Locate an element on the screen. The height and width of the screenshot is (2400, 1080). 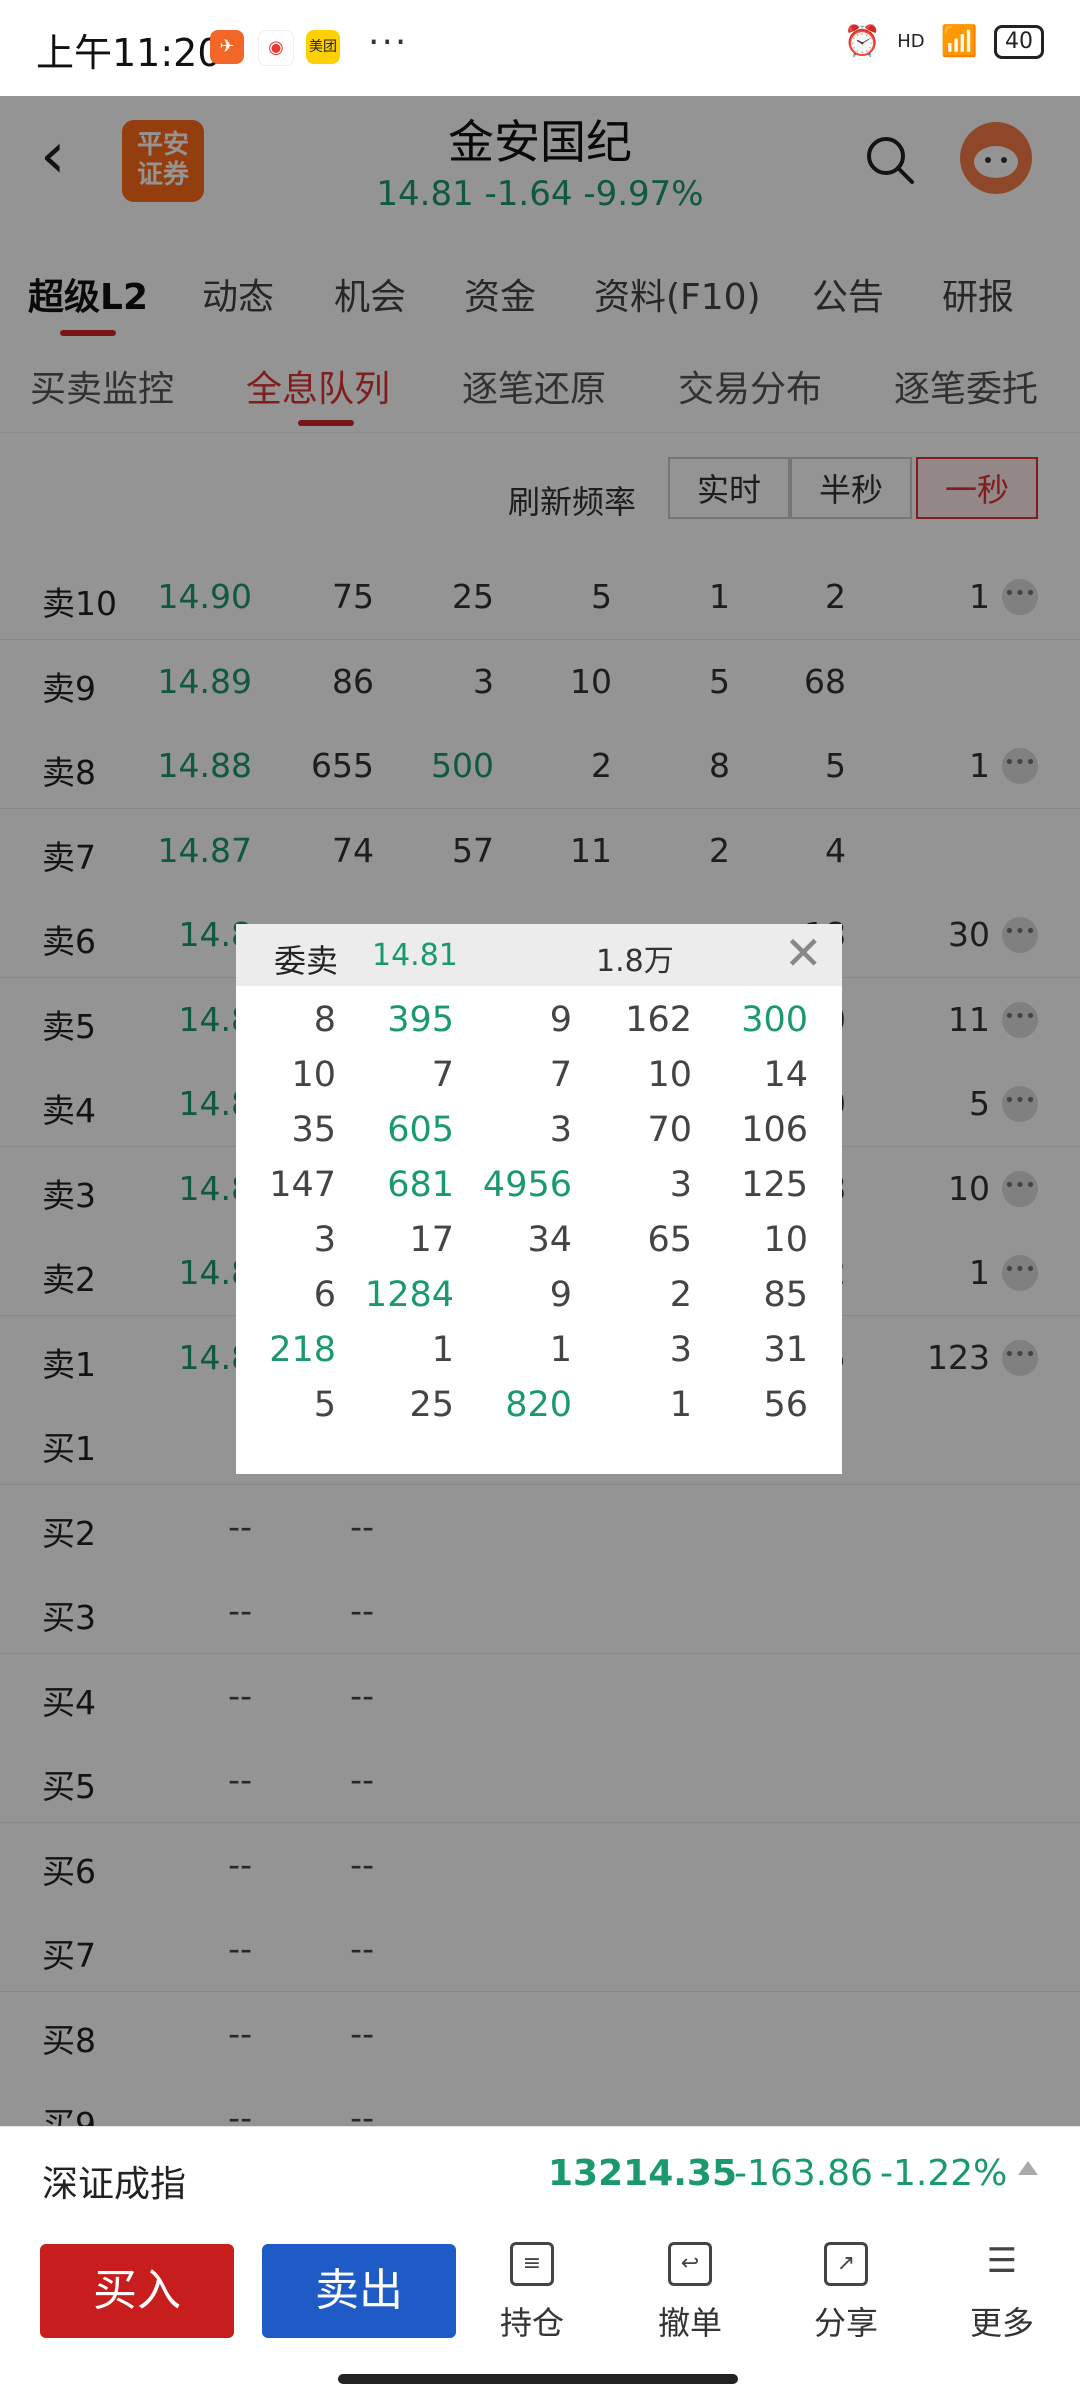
popup-order-cell: 14 is located at coordinates (785, 1075).